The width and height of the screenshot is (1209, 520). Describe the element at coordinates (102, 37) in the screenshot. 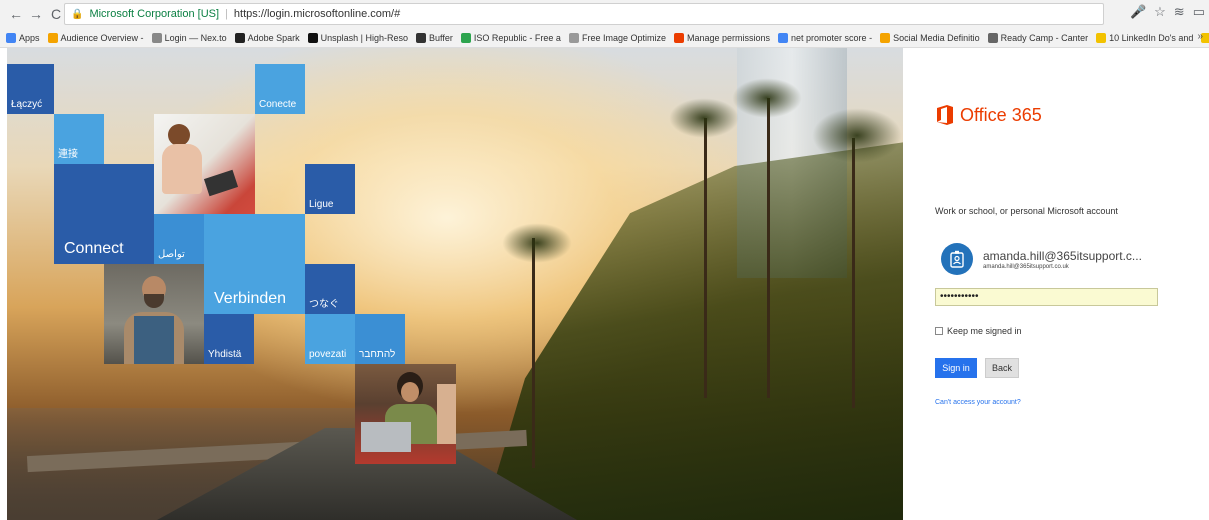

I see `bookmark-label: Audience Overview -` at that location.